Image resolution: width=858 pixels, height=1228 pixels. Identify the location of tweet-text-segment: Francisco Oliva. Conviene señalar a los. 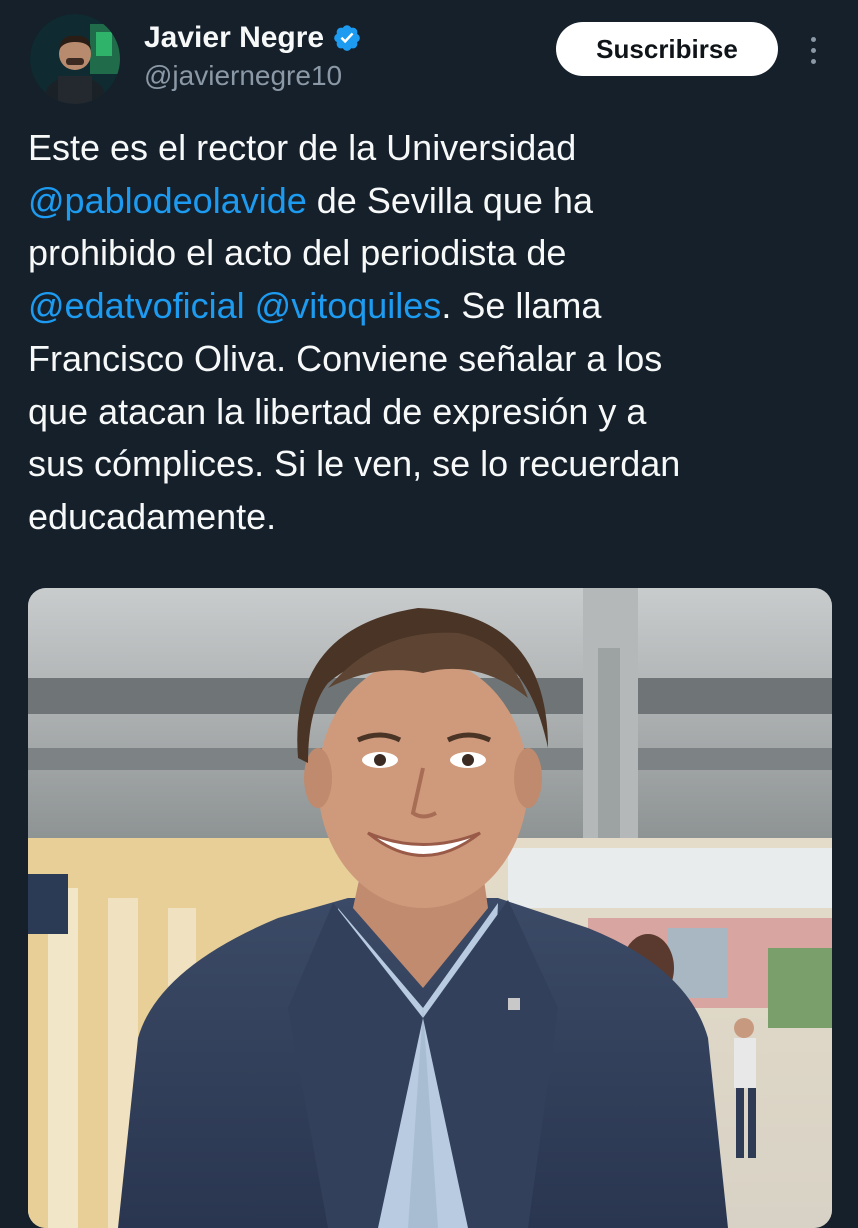
(345, 358).